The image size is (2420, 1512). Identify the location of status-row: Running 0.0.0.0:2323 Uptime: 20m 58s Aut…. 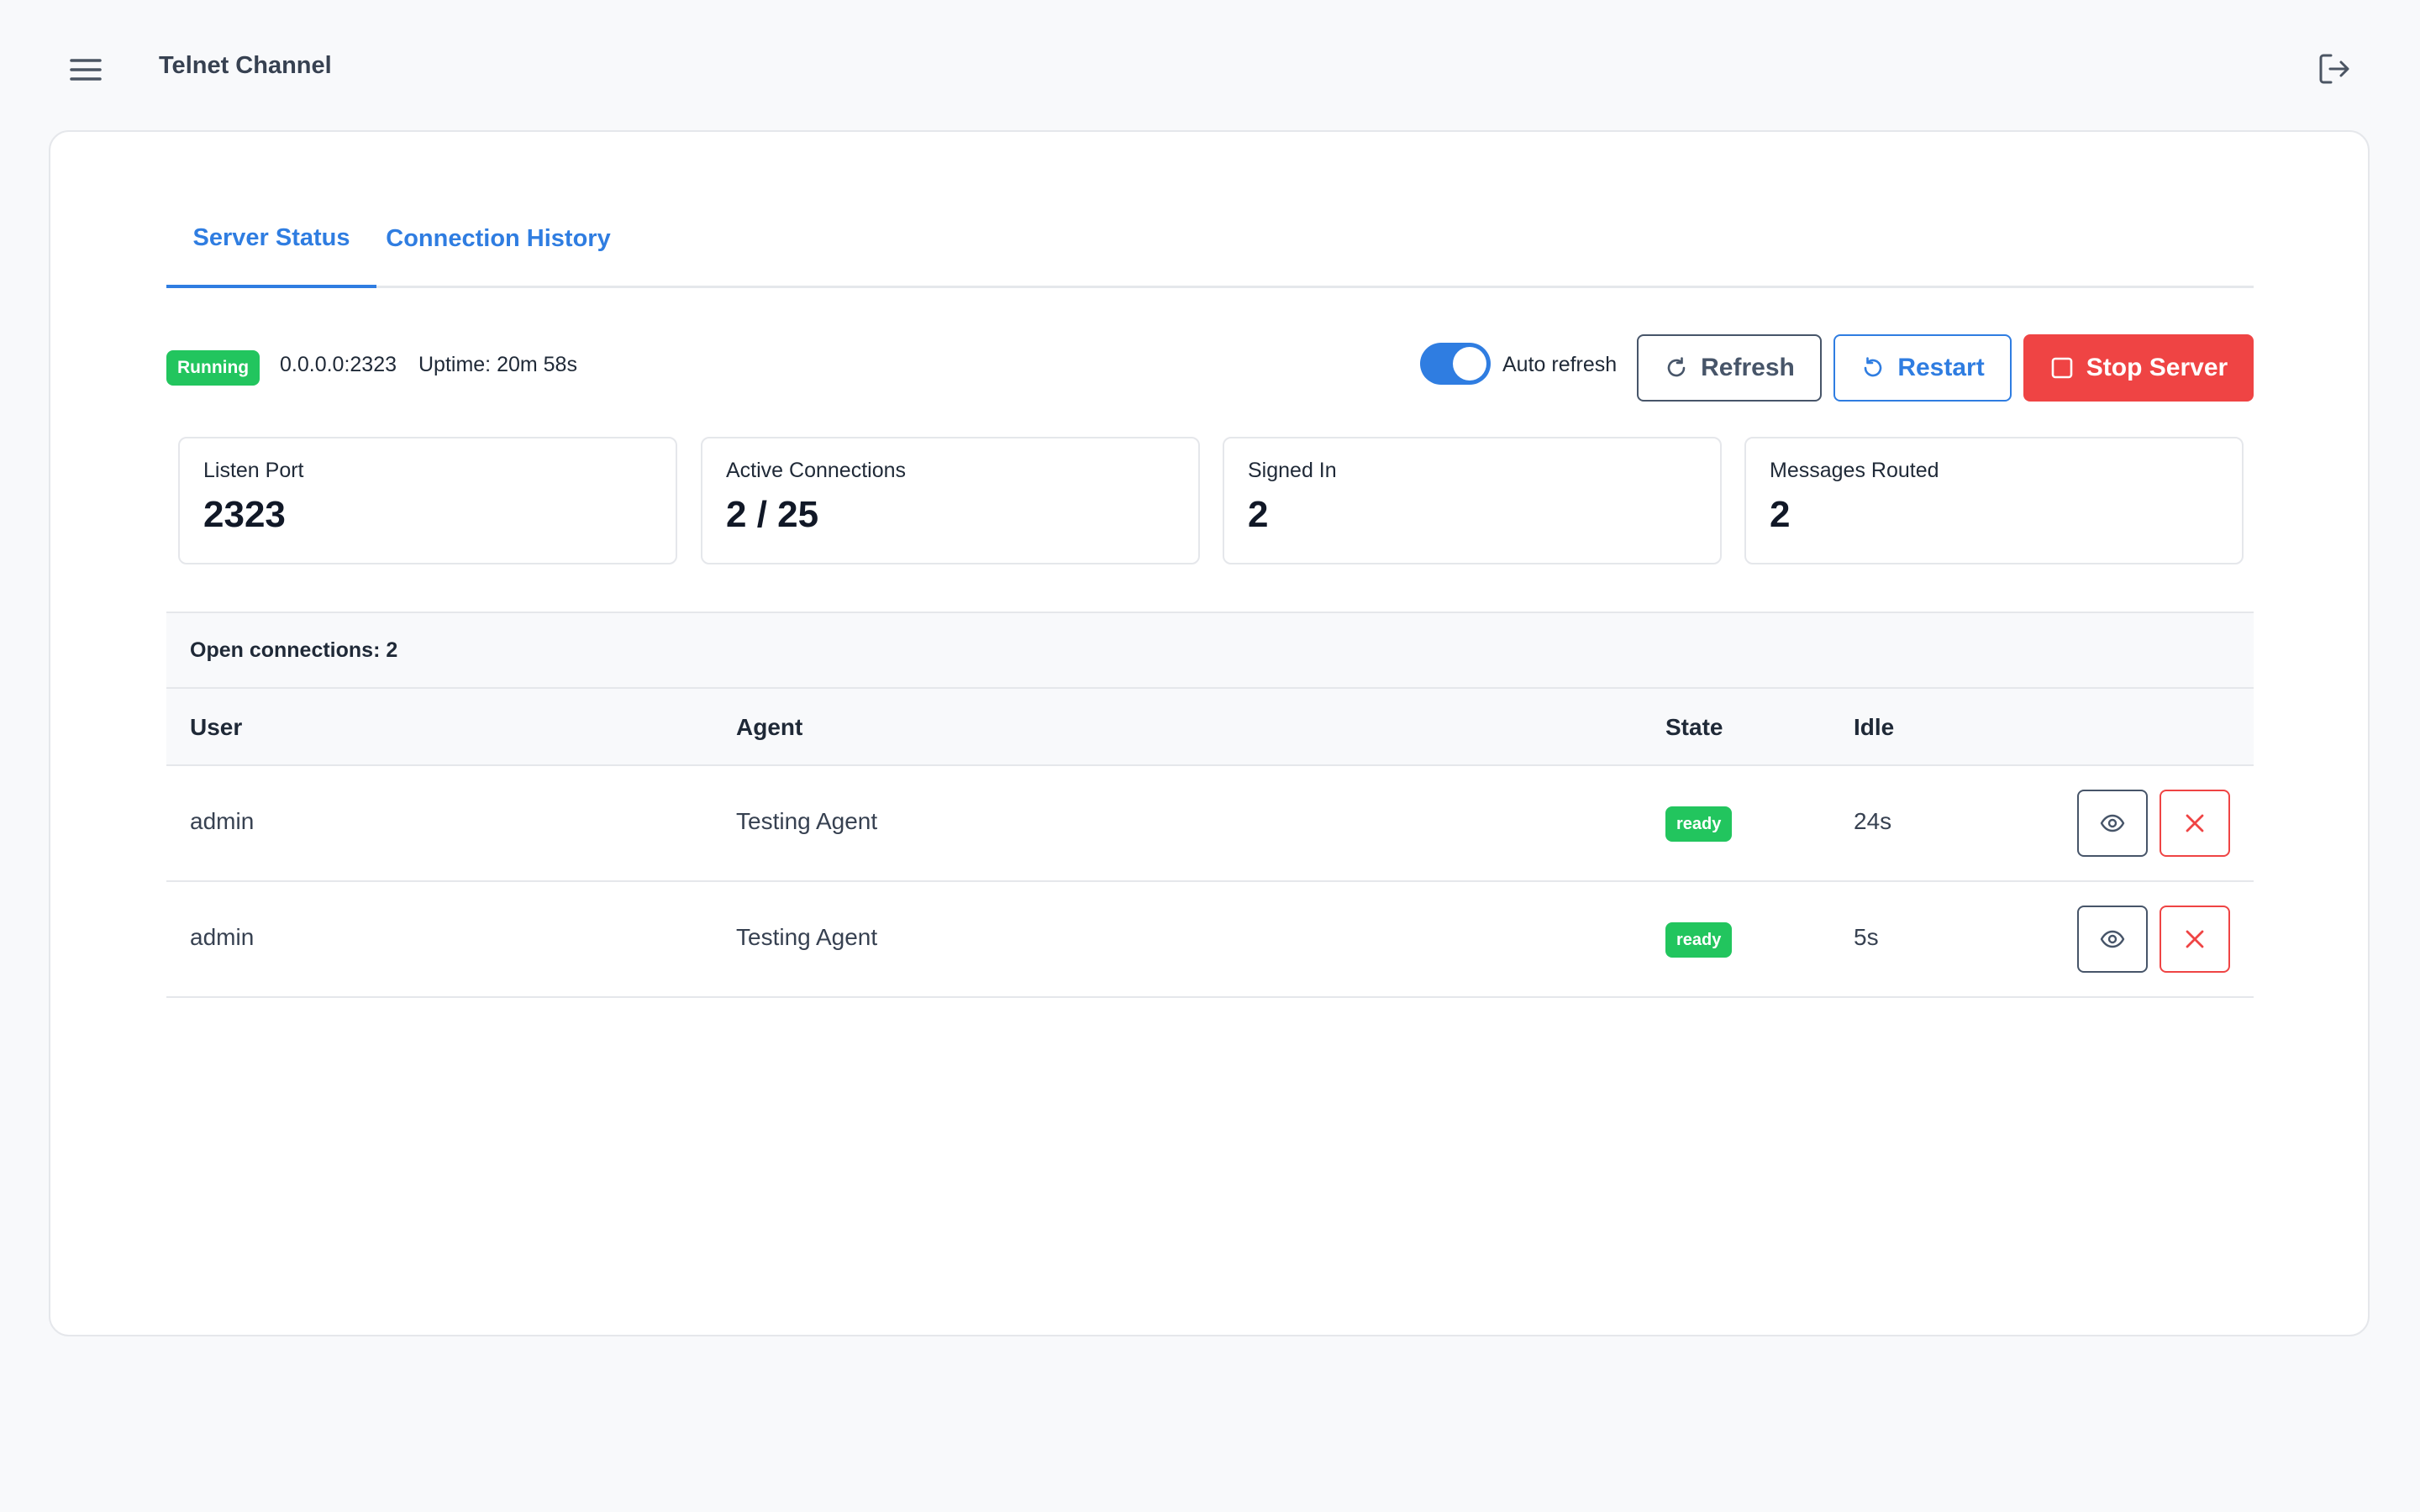
(1210, 368).